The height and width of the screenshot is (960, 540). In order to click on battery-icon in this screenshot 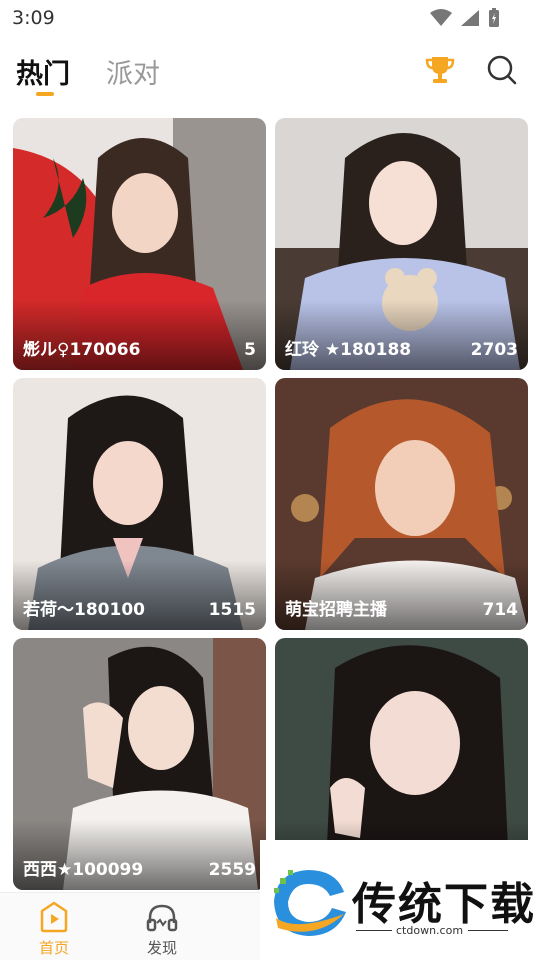, I will do `click(494, 17)`.